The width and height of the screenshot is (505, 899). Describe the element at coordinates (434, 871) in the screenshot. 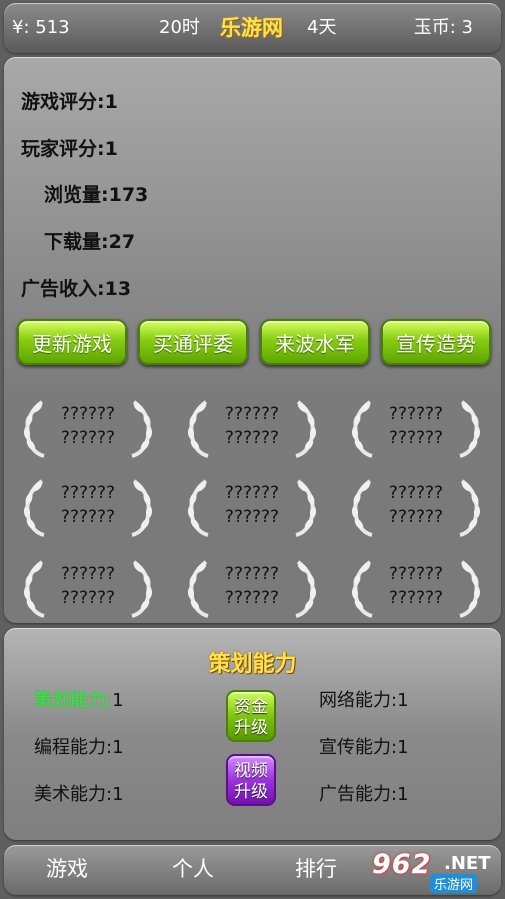

I see `site-watermark-logo: 962 .NET 乐游网` at that location.